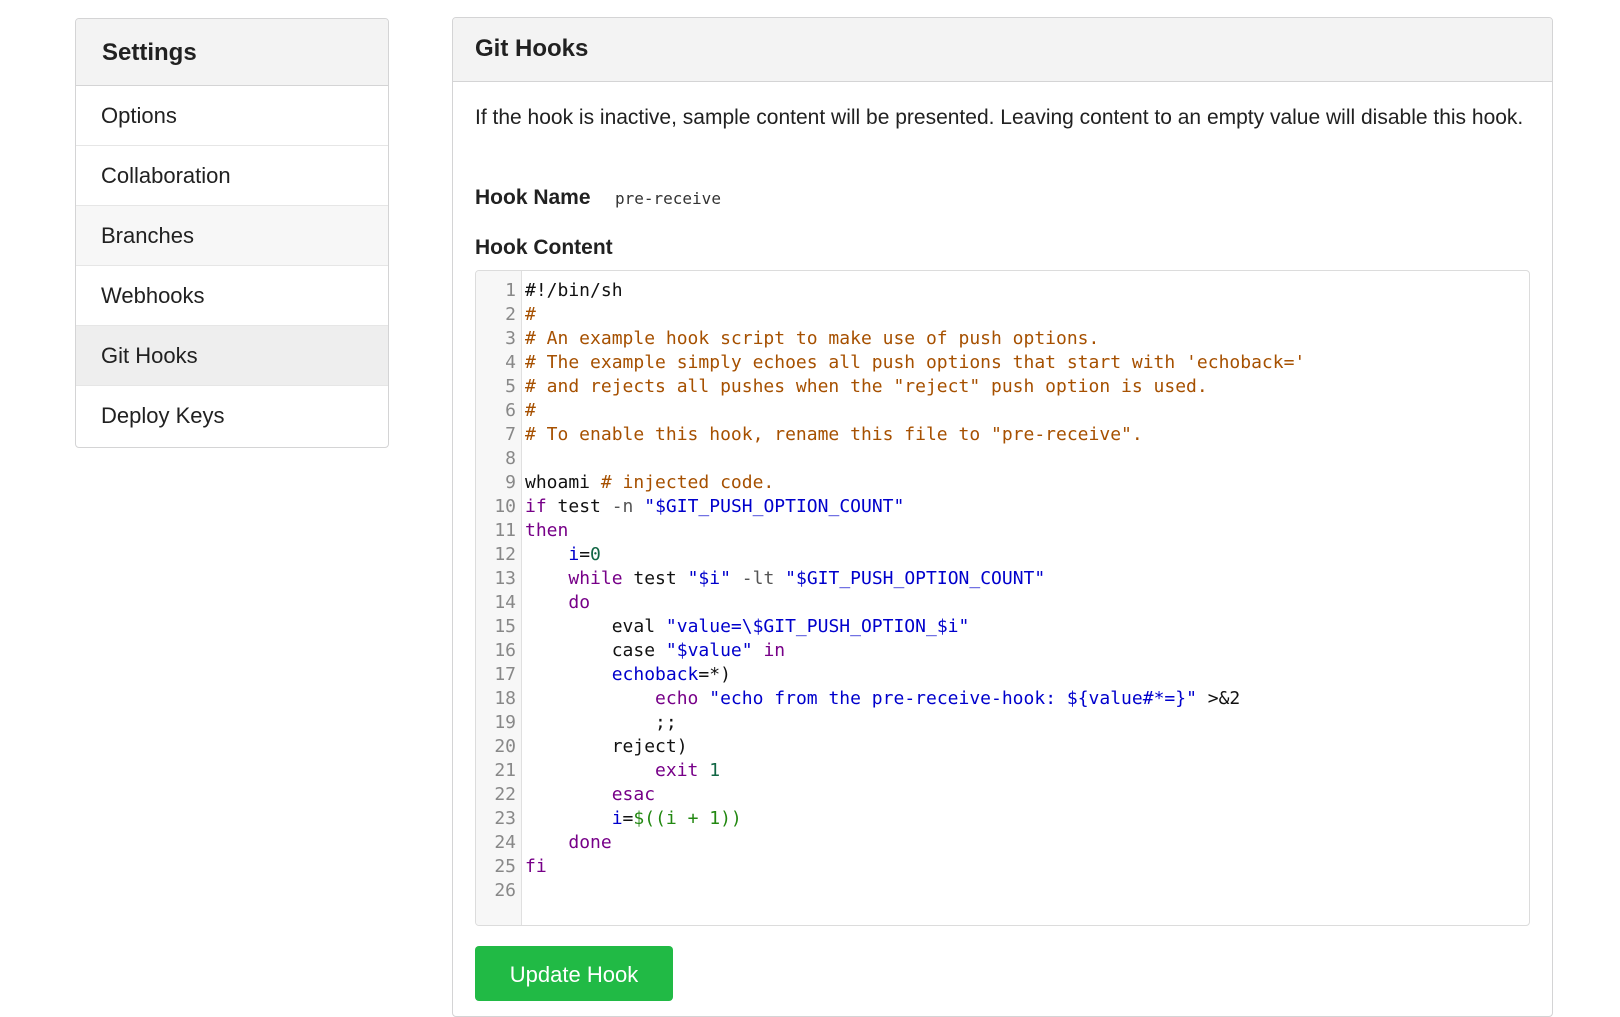 The image size is (1620, 1017). I want to click on code-token: test, so click(579, 506).